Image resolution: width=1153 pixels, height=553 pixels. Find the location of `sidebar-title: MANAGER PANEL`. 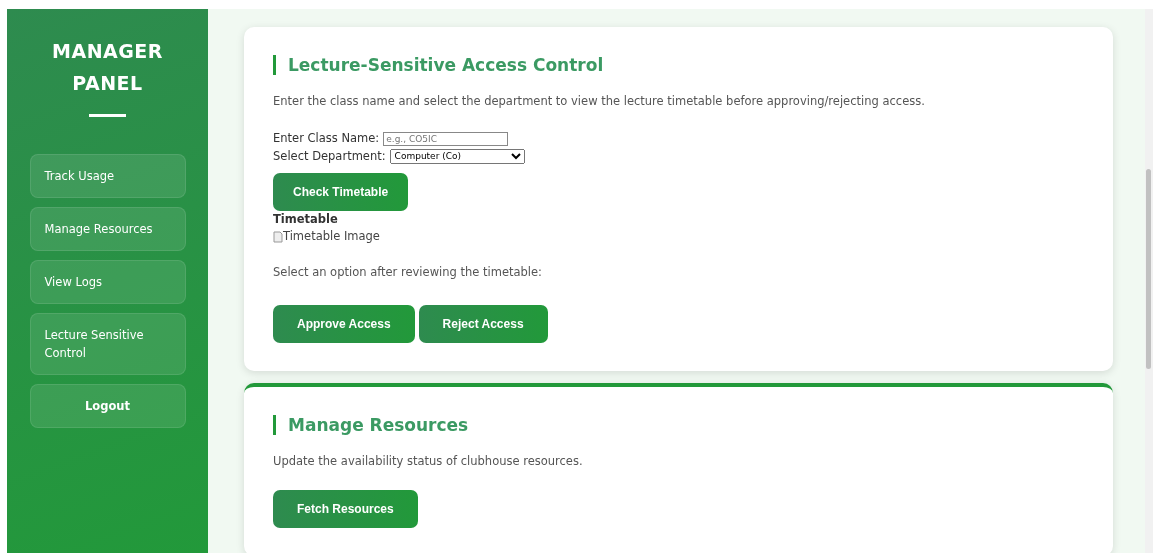

sidebar-title: MANAGER PANEL is located at coordinates (107, 67).